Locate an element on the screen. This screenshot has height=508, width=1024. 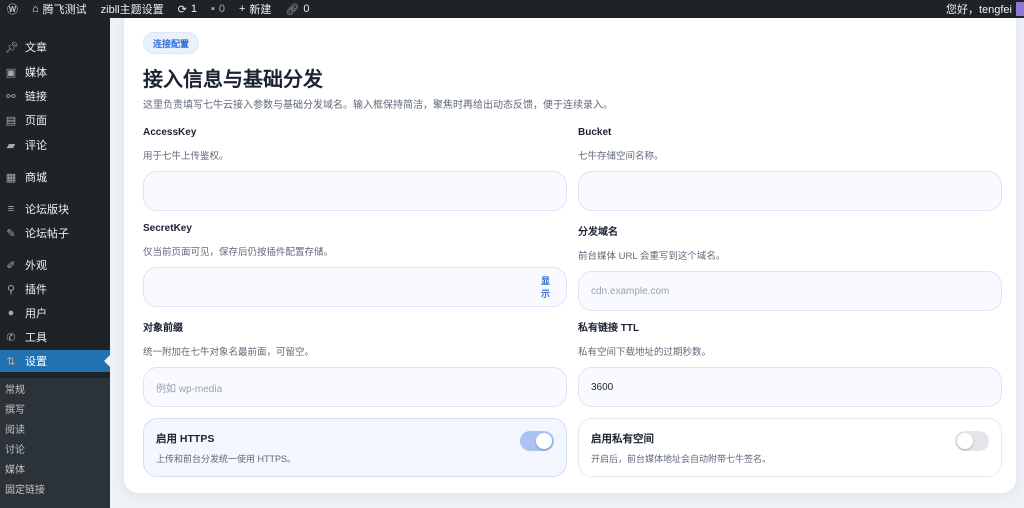
user-account-menu: 您好，tengfei is located at coordinates (981, 9).